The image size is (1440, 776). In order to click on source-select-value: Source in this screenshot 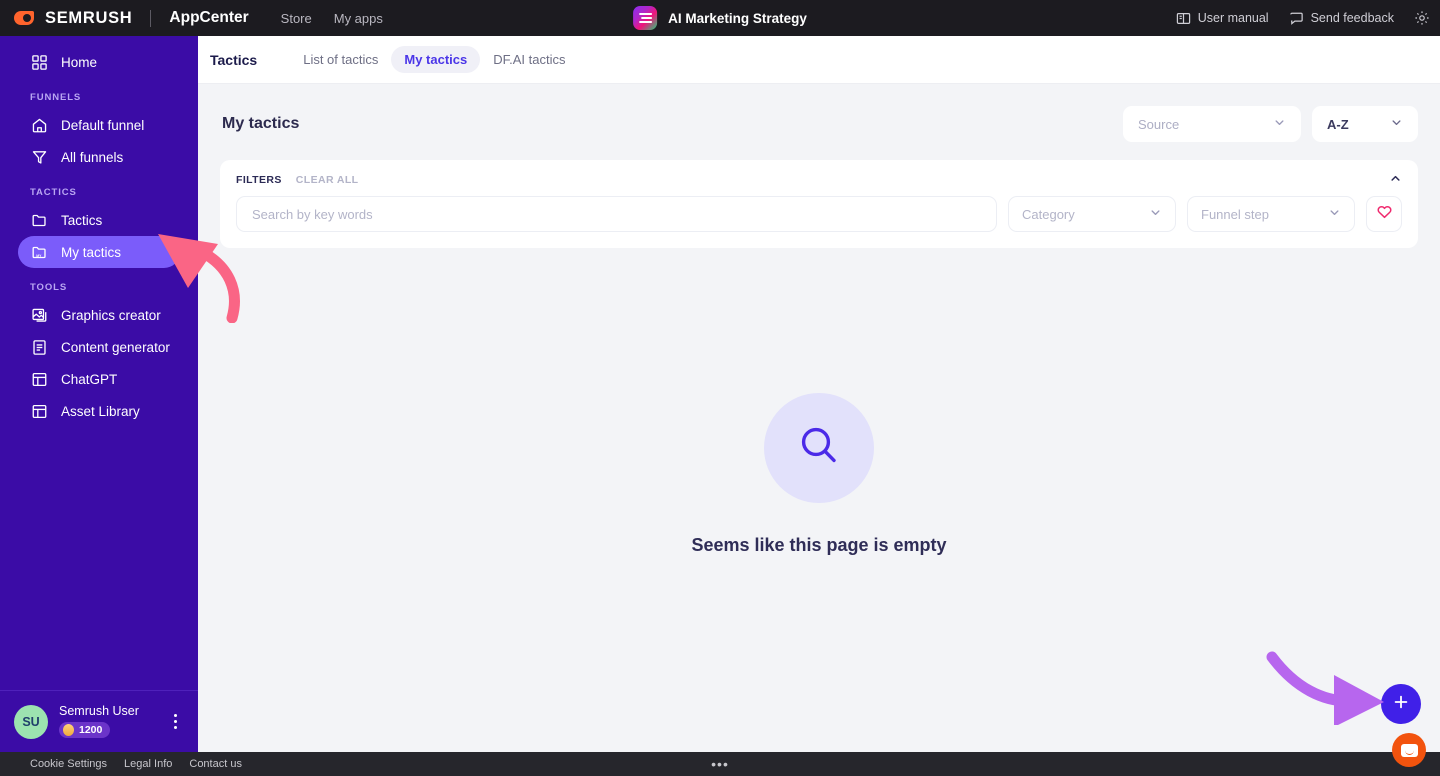, I will do `click(1159, 124)`.